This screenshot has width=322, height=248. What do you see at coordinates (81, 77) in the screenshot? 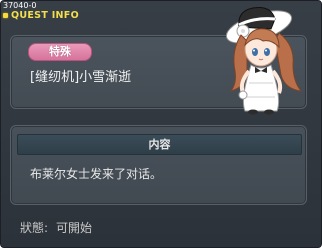
I see `quest-name: [缝纫机]小雪渐逝` at bounding box center [81, 77].